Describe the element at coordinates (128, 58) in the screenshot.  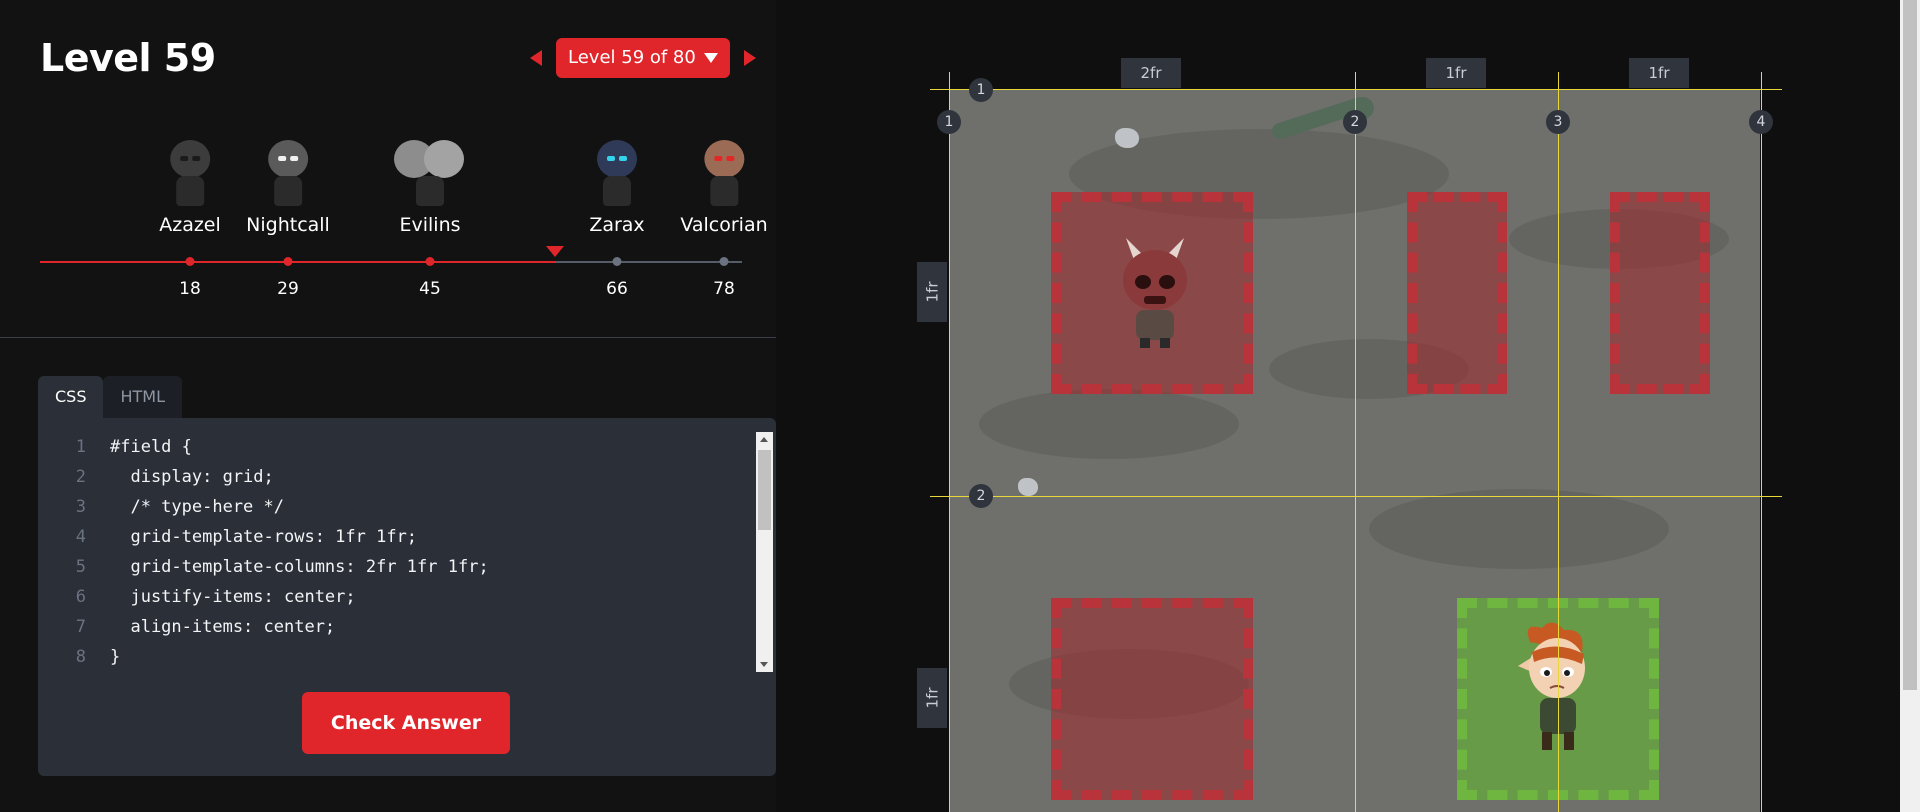
I see `level-title: Level 59` at that location.